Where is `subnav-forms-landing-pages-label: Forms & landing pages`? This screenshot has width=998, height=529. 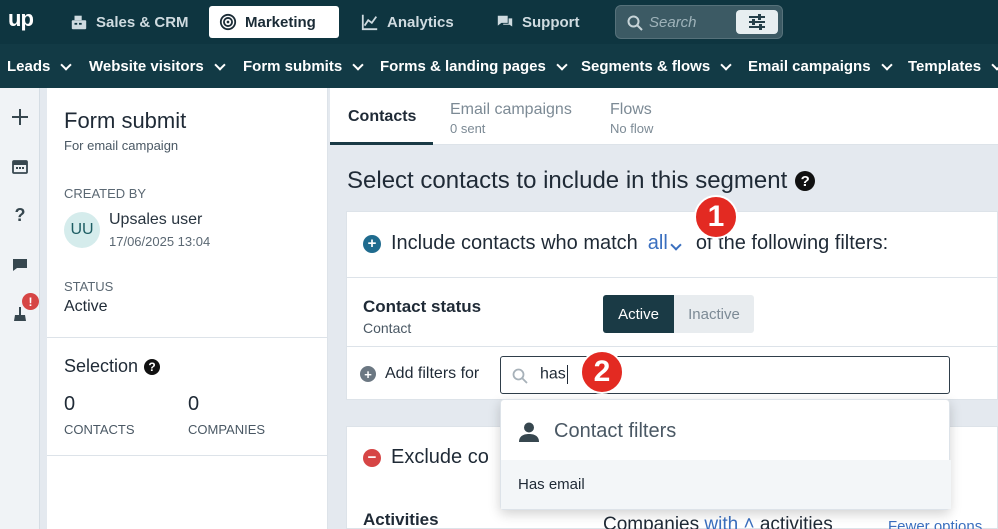
subnav-forms-landing-pages-label: Forms & landing pages is located at coordinates (463, 66).